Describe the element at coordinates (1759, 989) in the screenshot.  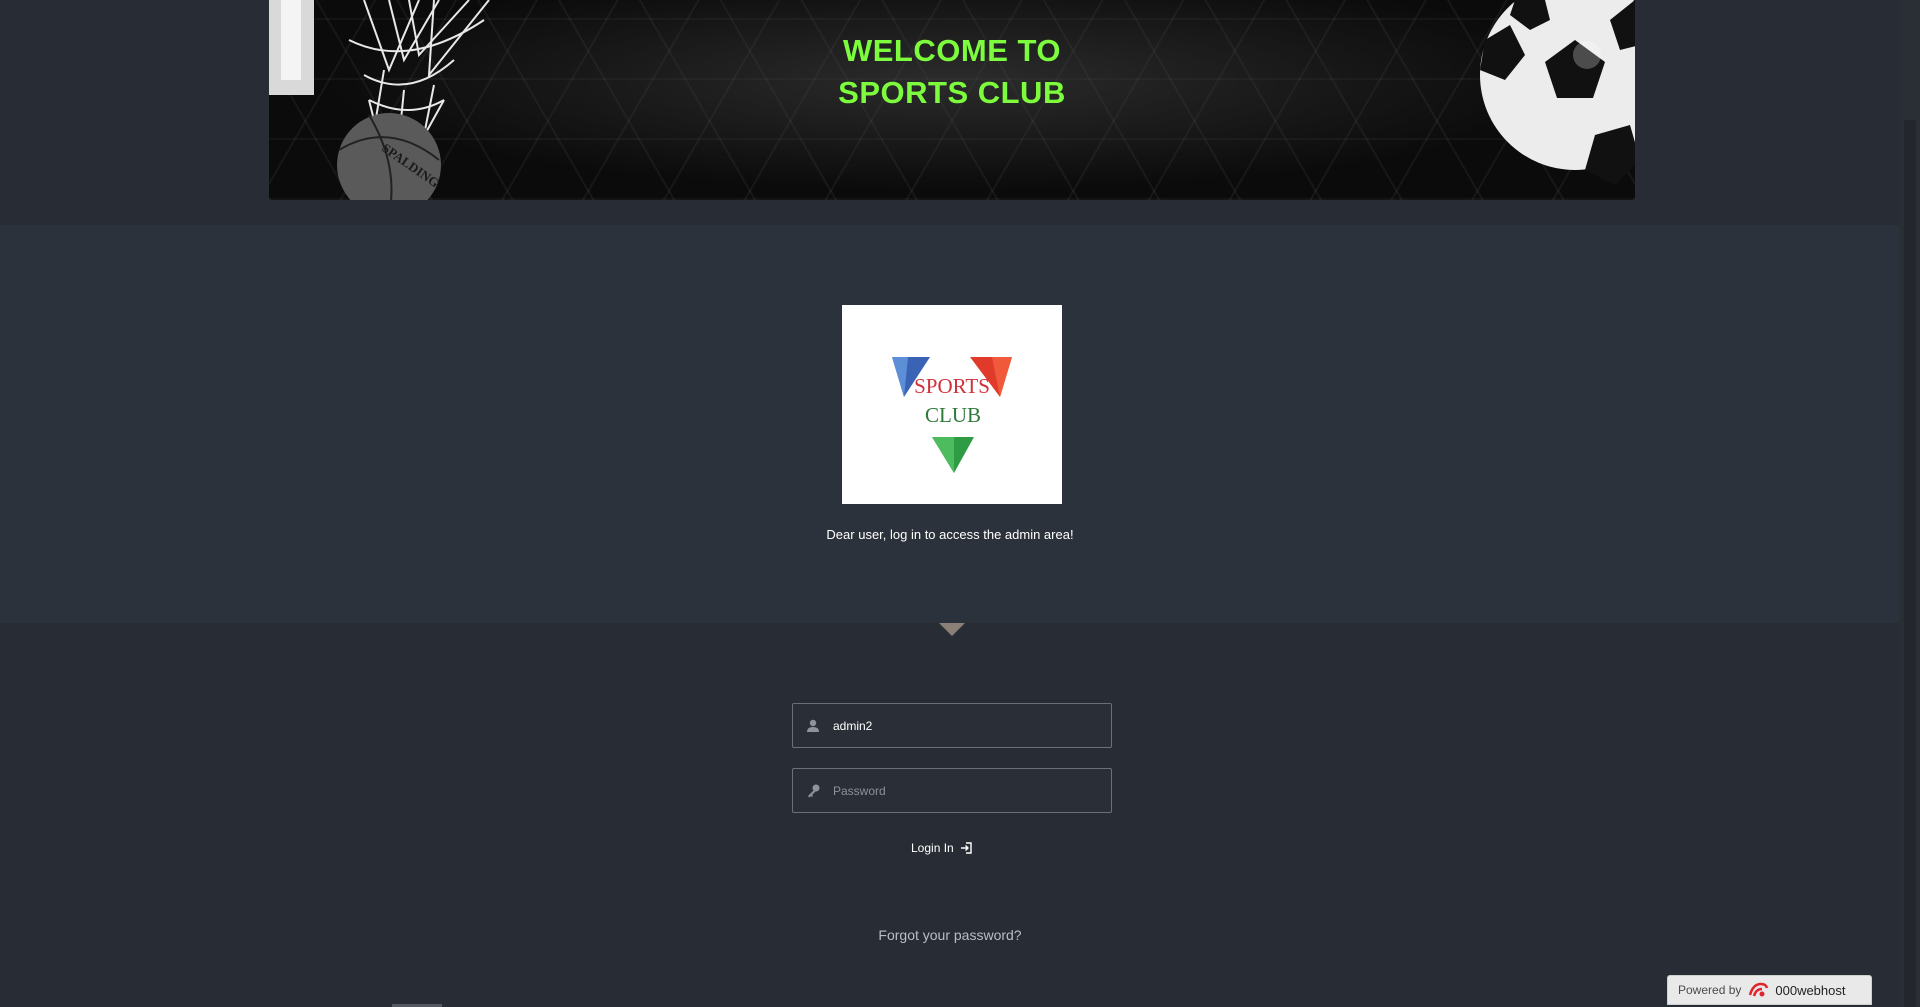
I see `webhost-logo-icon` at that location.